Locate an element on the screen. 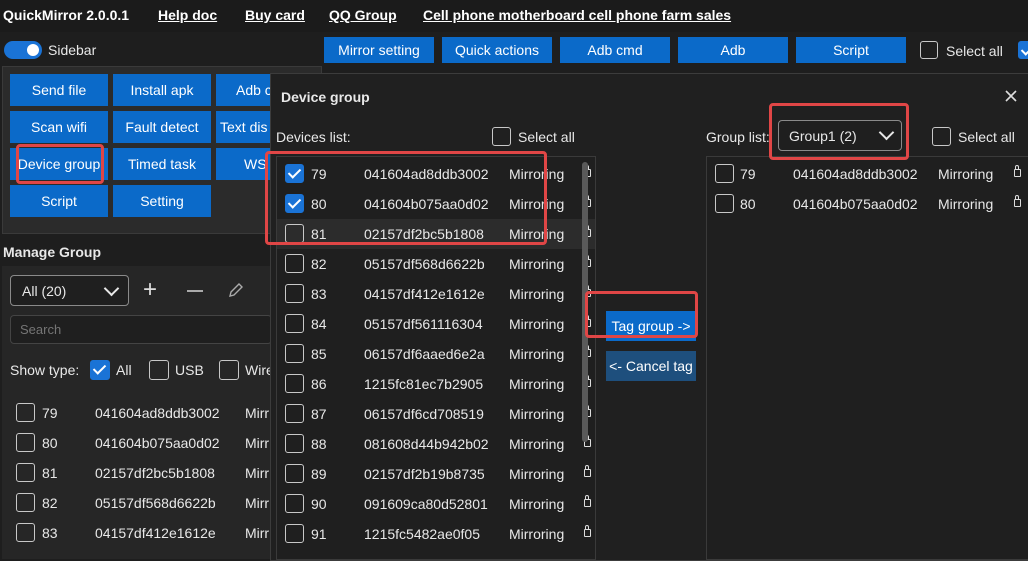 Image resolution: width=1028 pixels, height=561 pixels. row-number: 82 is located at coordinates (50, 503).